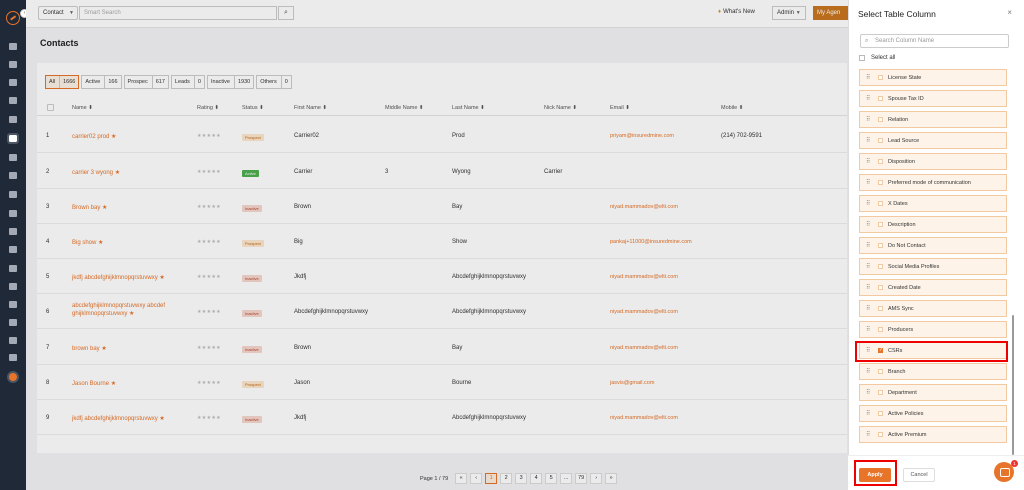  What do you see at coordinates (929, 182) in the screenshot?
I see `column-label: Preferred mode of communication` at bounding box center [929, 182].